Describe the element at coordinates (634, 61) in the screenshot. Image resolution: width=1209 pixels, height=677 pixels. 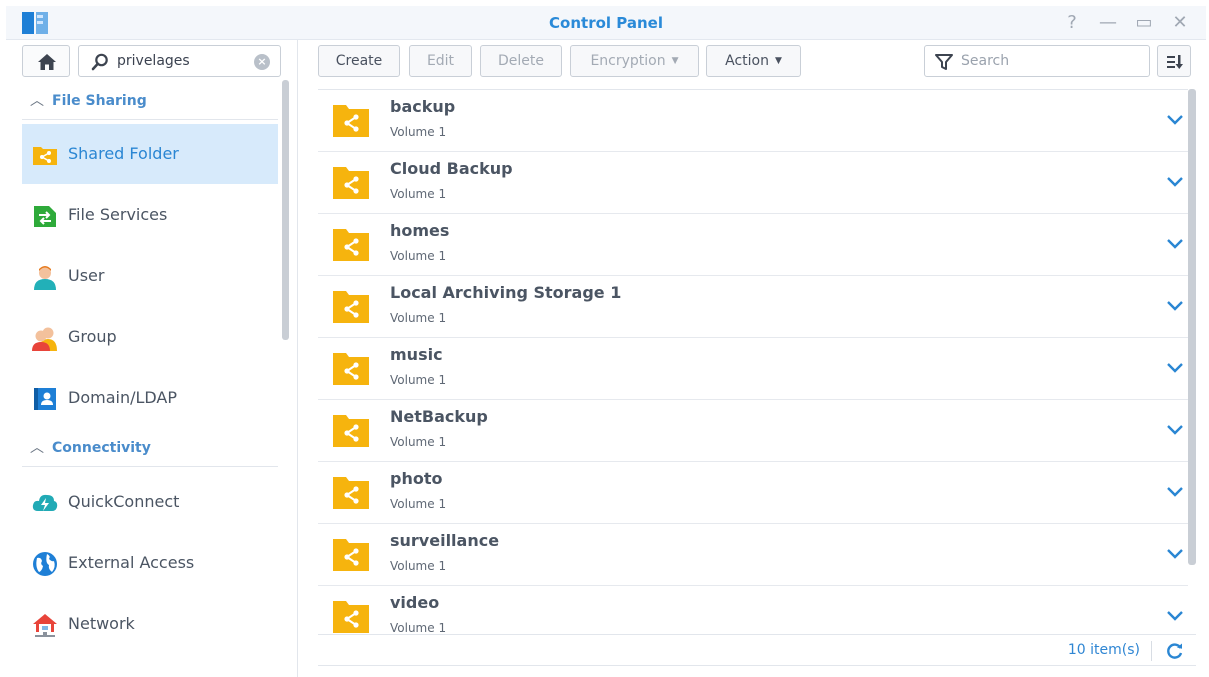
I see `encryption-button: Encryption ▼` at that location.